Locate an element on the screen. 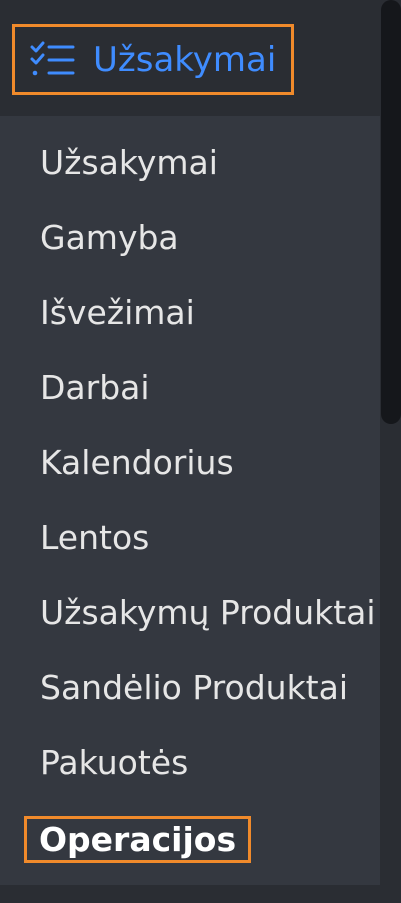 The image size is (401, 903). menu-item-isvezimai: Išvežimai is located at coordinates (117, 312).